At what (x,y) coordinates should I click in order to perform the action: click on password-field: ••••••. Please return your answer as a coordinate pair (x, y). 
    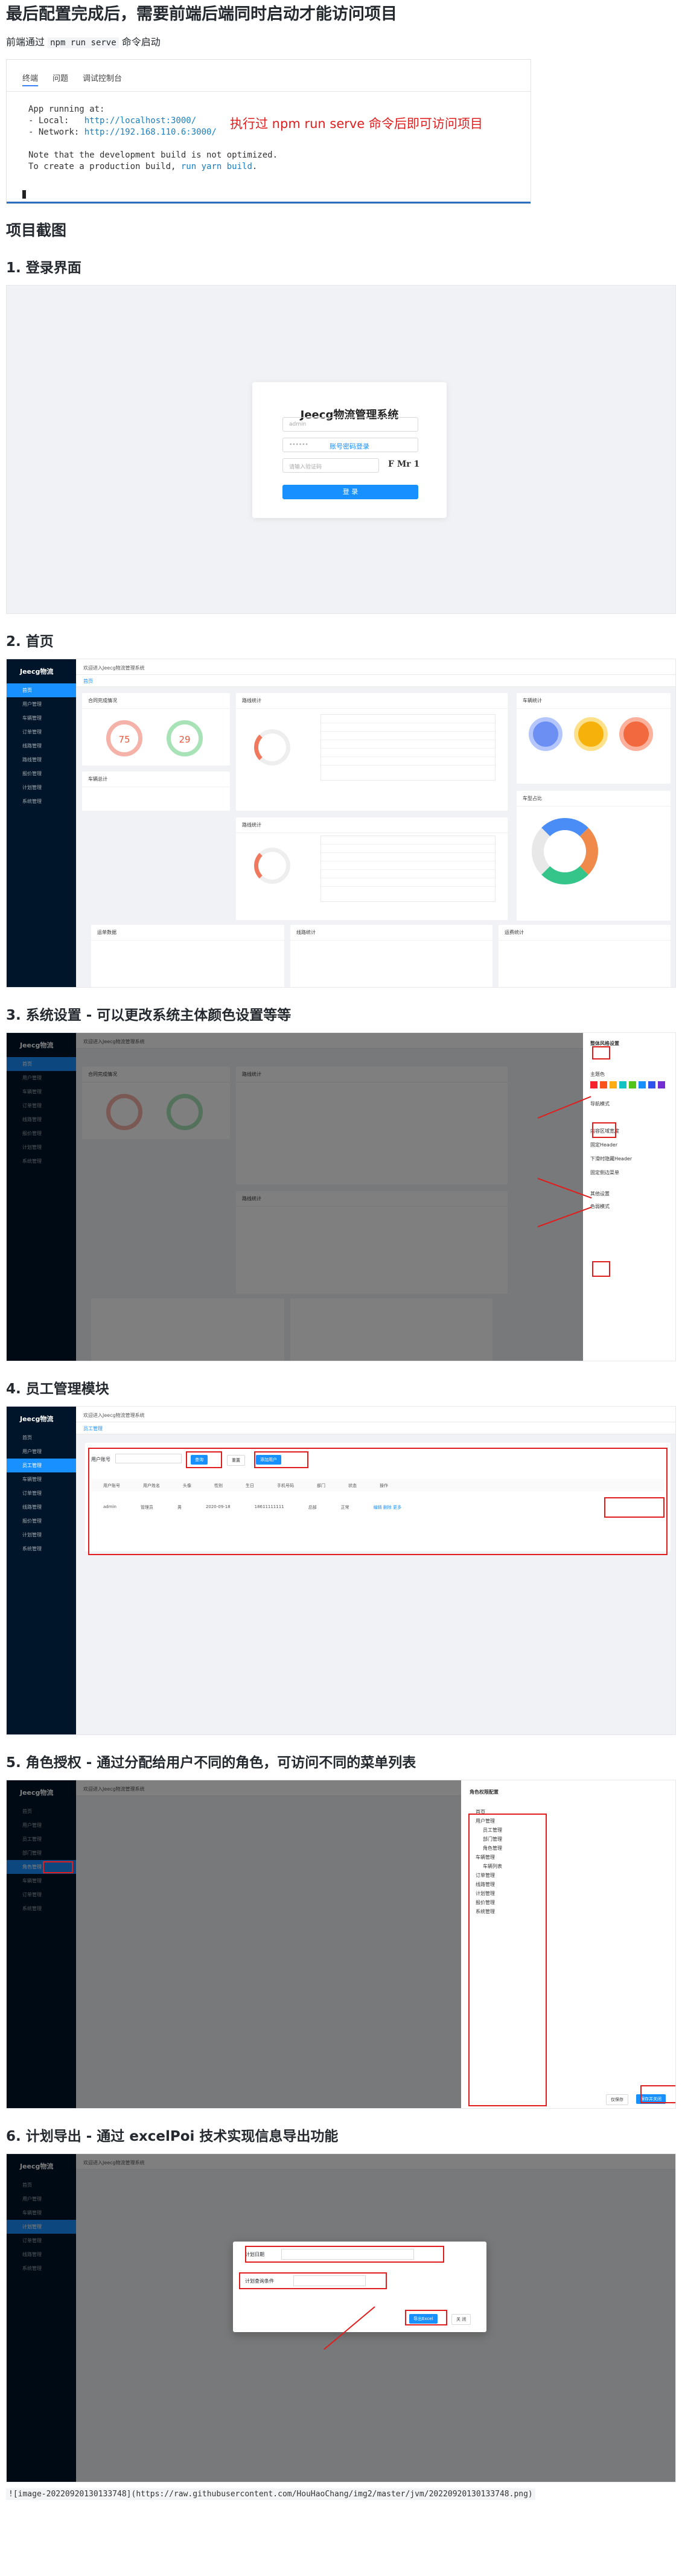
    Looking at the image, I should click on (350, 445).